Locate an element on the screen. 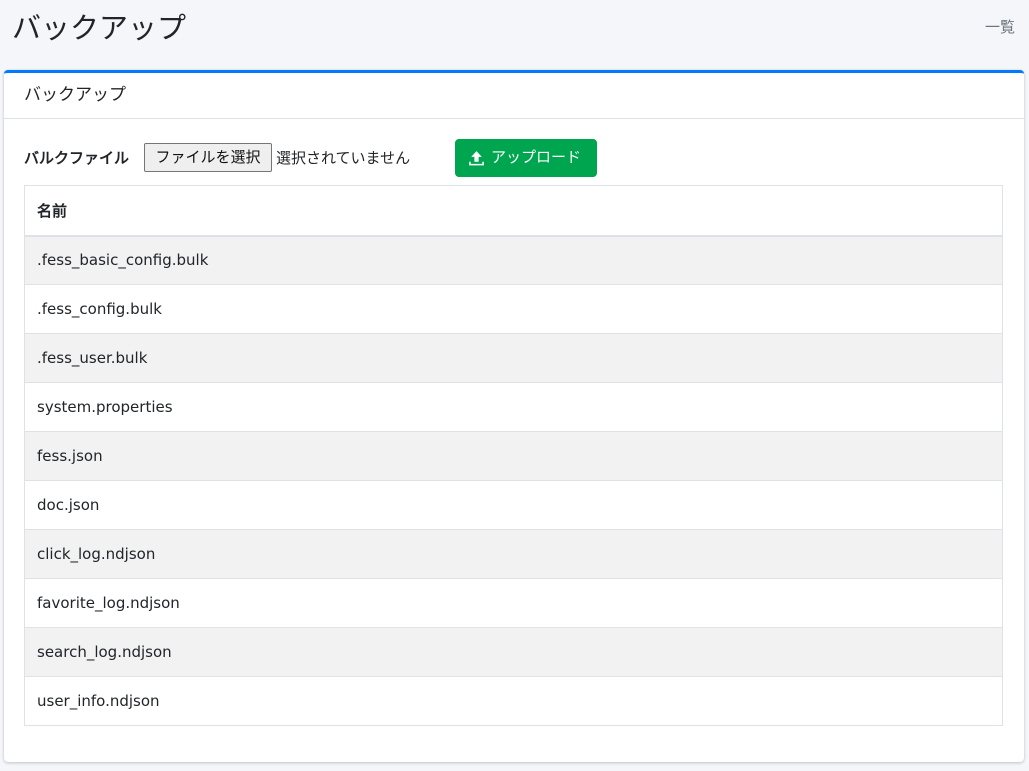 The image size is (1029, 771). file-name-link: .fess_basic_config.bulk is located at coordinates (513, 260).